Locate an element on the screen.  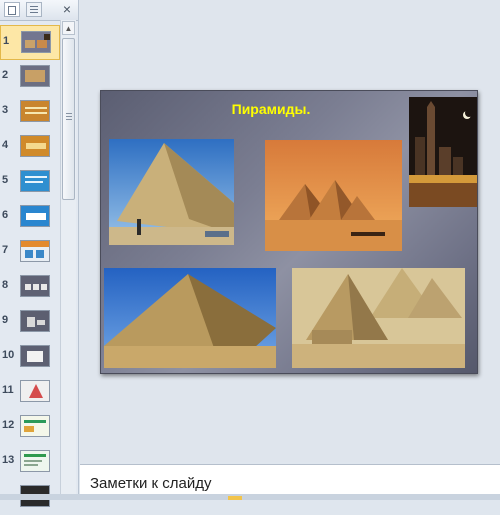
slide-number: 11 is located at coordinates (8, 390).